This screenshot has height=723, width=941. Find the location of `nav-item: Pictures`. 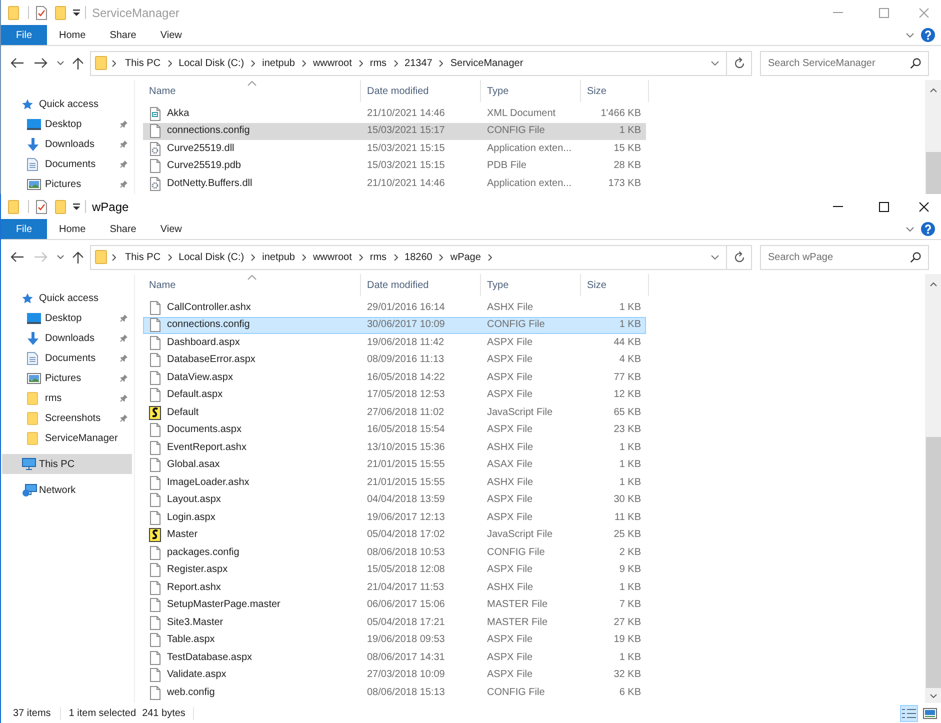

nav-item: Pictures is located at coordinates (67, 378).